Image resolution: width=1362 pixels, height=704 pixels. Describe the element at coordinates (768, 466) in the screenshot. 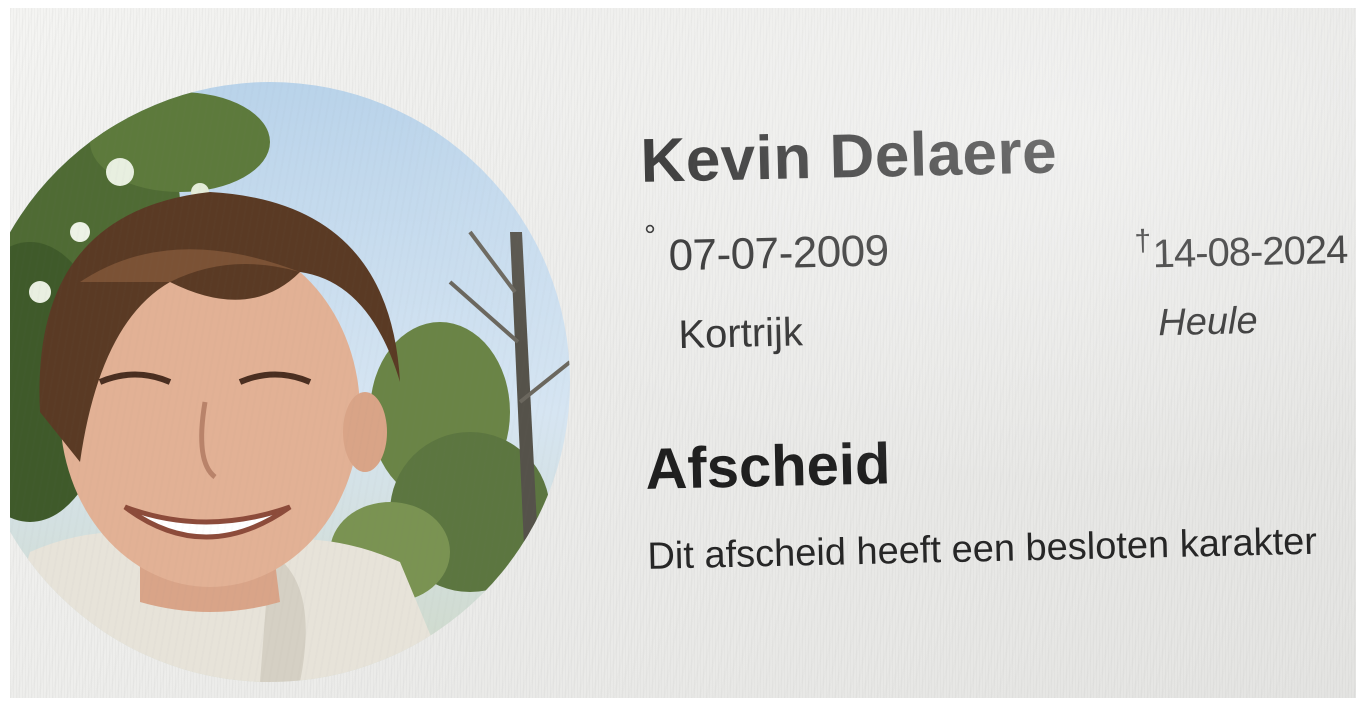

I see `farewell-title: Afscheid` at that location.